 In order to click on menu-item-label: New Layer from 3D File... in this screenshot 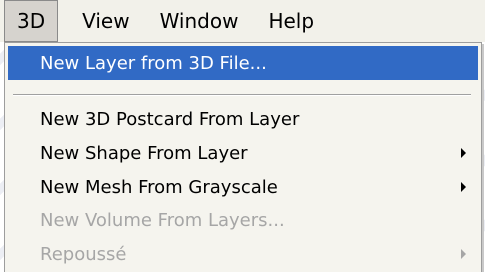, I will do `click(153, 63)`.